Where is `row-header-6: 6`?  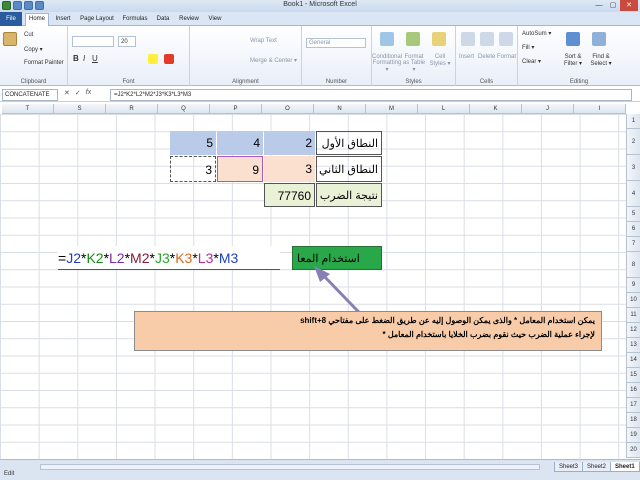
row-header-6: 6 is located at coordinates (633, 229).